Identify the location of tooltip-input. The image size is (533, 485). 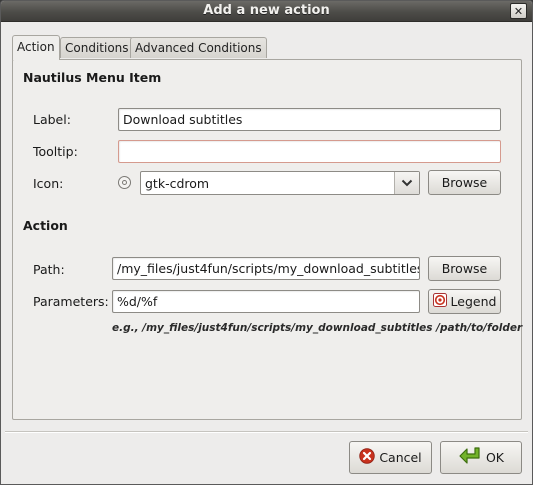
(309, 151).